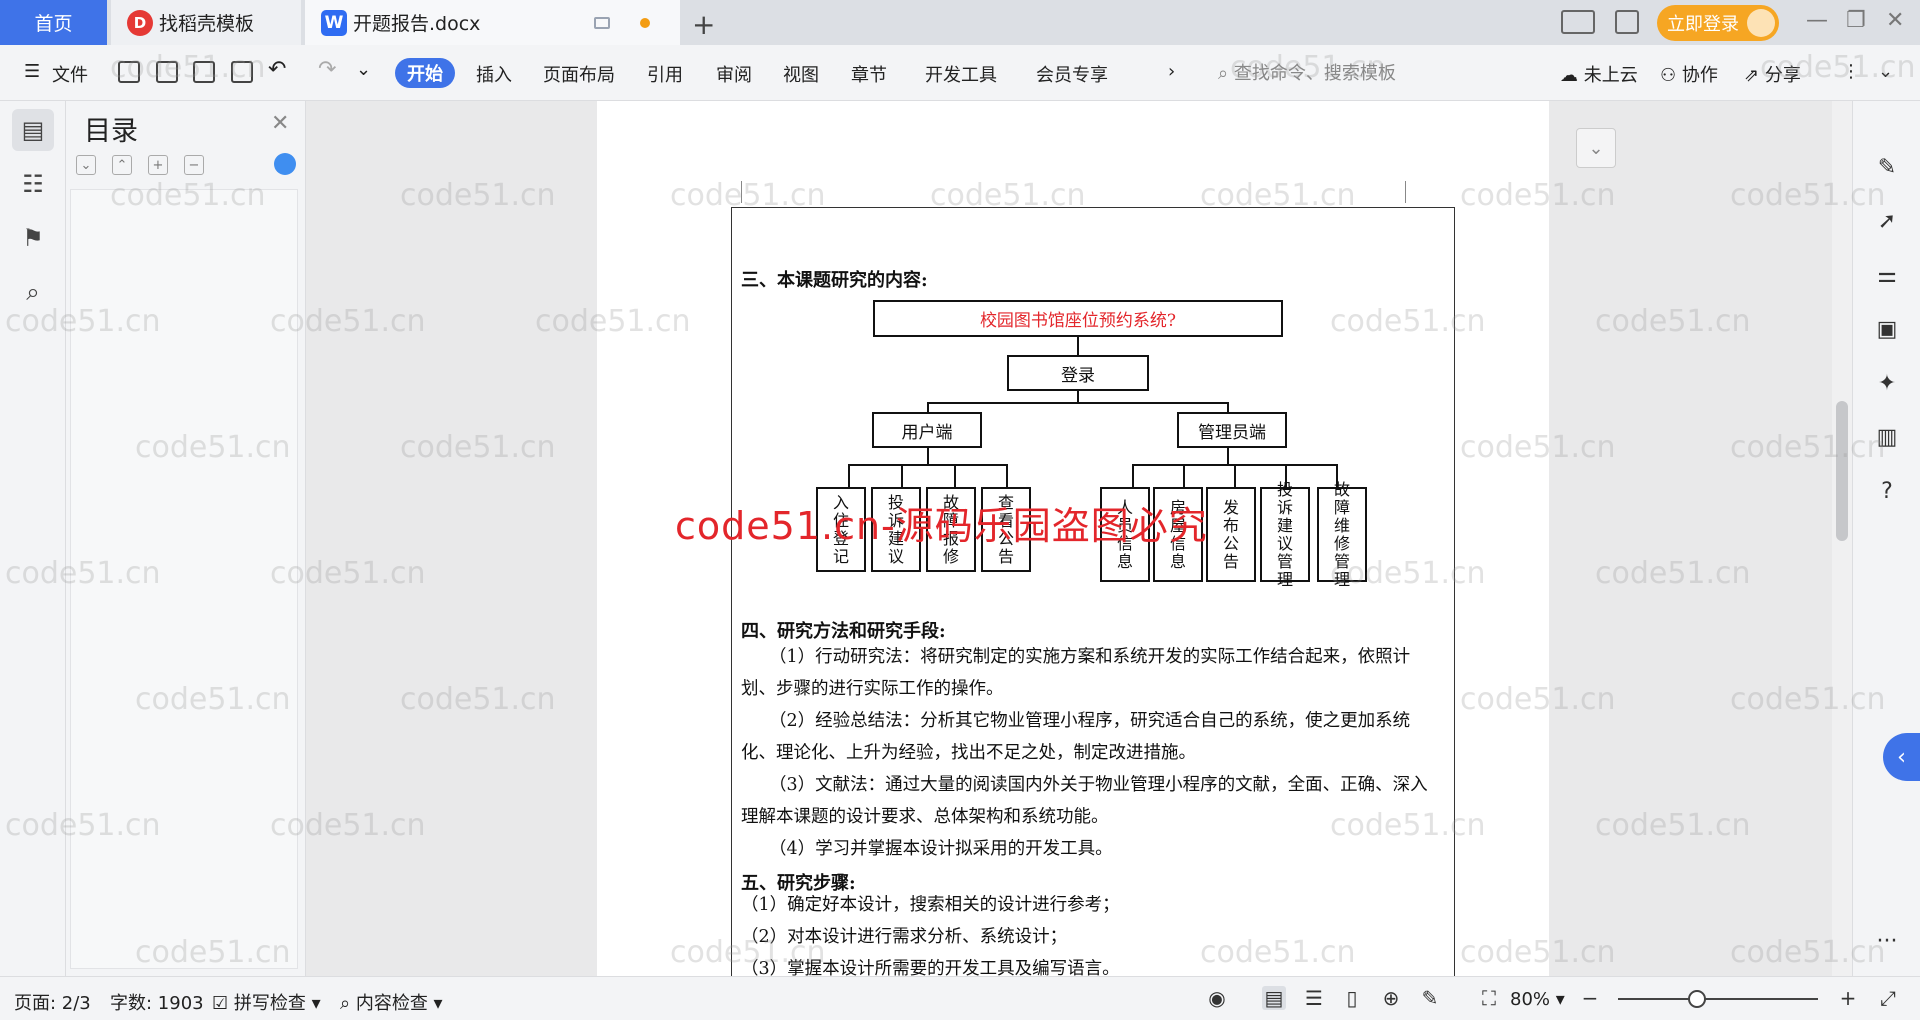 This screenshot has width=1920, height=1020. I want to click on diagram-leaf: 发布公告, so click(1231, 534).